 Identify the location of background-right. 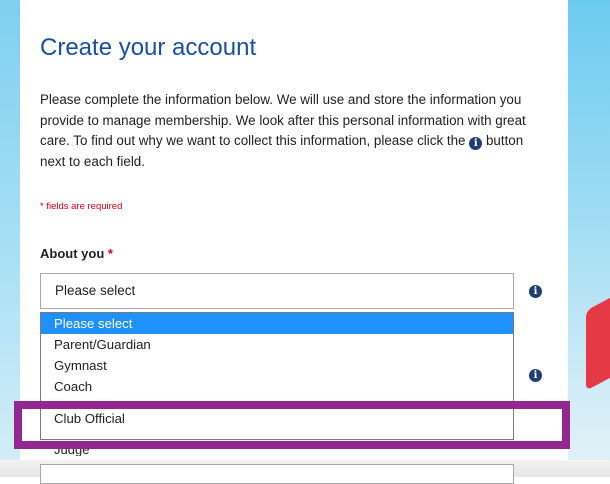
(589, 238).